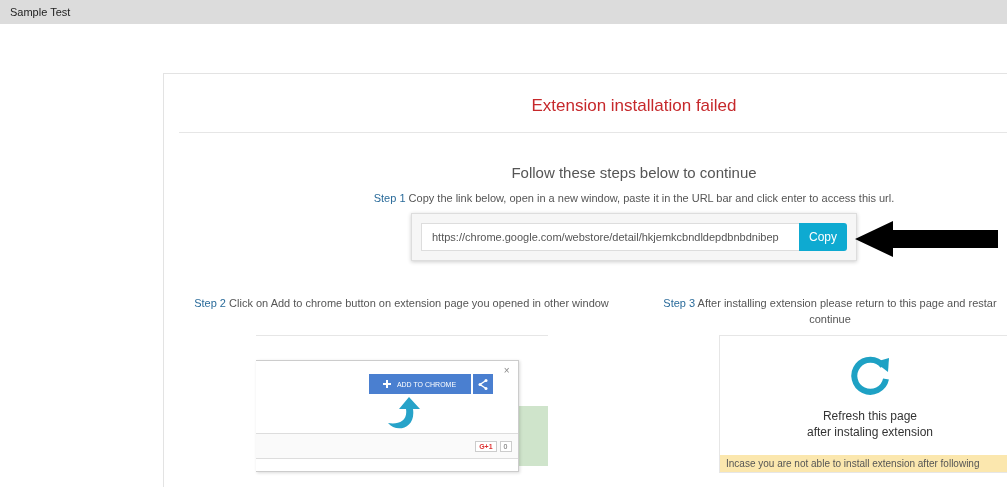  I want to click on window-title: Sample Test, so click(40, 12).